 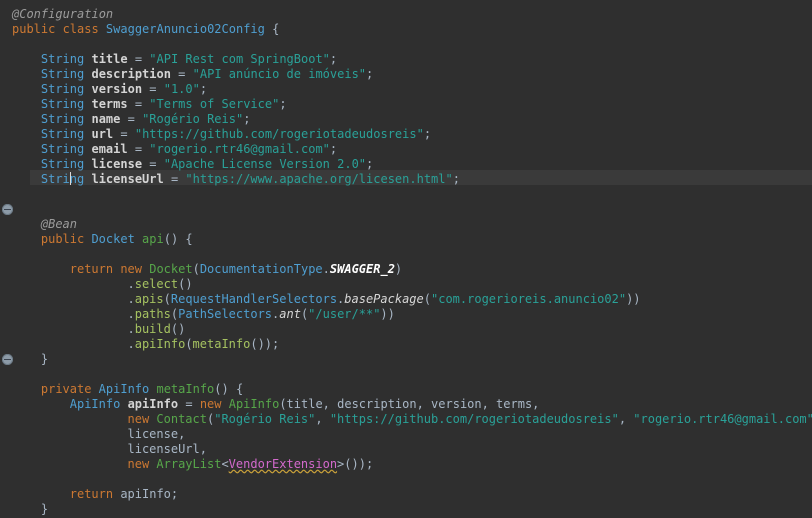 What do you see at coordinates (131, 74) in the screenshot?
I see `token-fld: description` at bounding box center [131, 74].